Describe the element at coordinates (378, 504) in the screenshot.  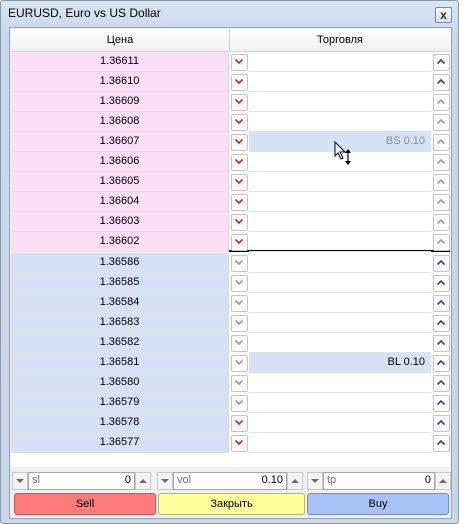
I see `buy-button: Buy` at that location.